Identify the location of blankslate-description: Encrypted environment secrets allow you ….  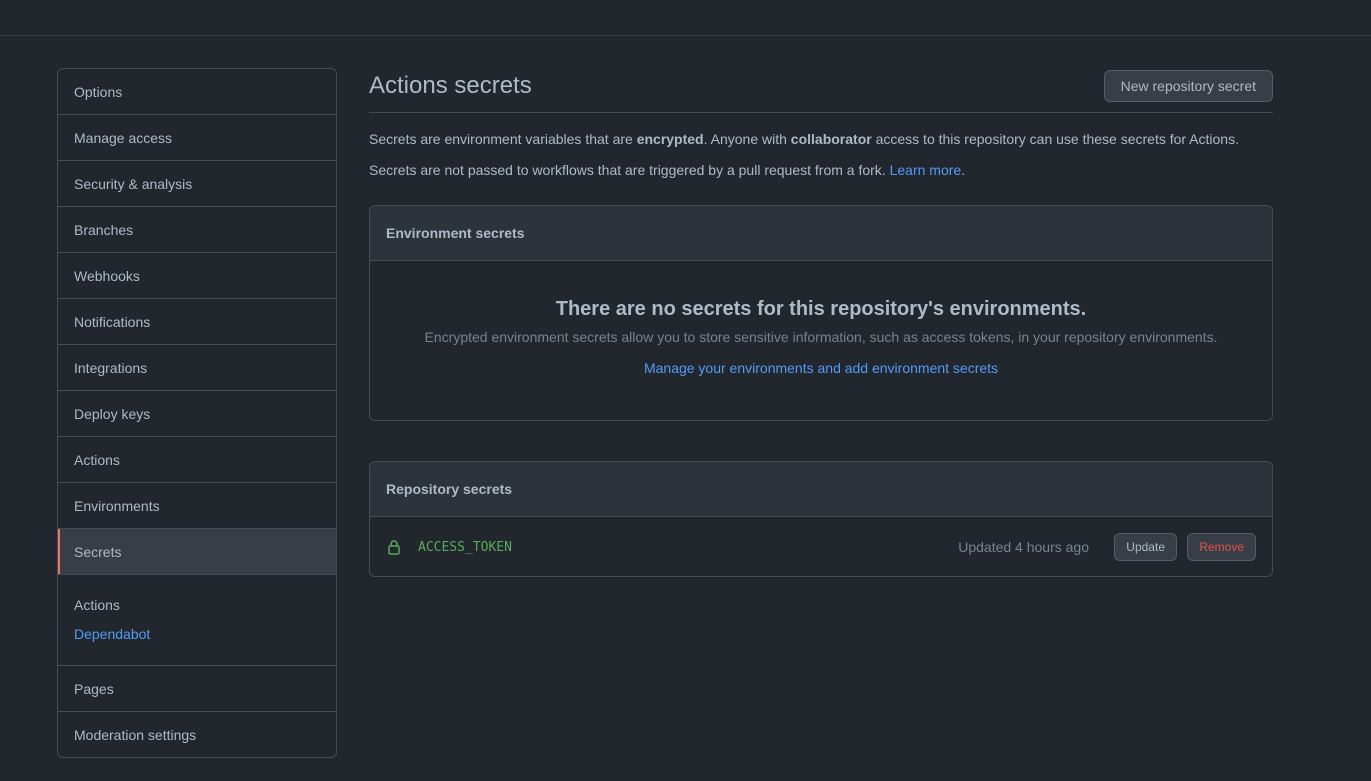
(821, 337).